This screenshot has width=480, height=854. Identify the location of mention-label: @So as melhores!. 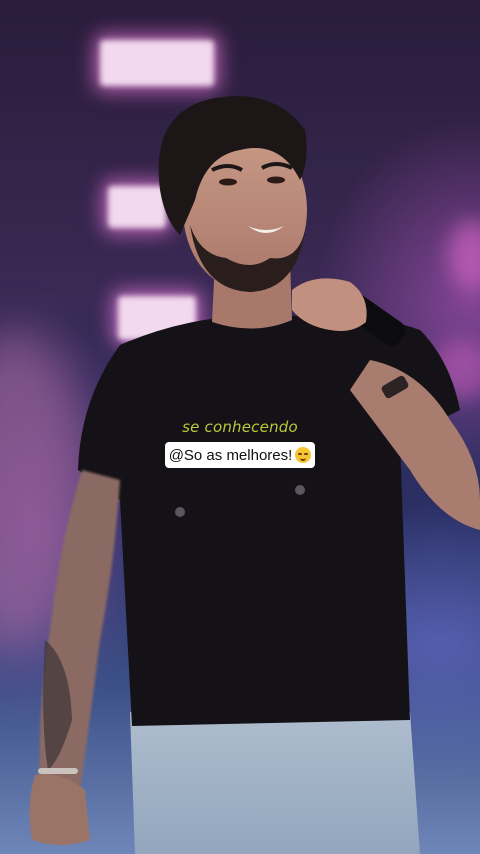
(230, 455).